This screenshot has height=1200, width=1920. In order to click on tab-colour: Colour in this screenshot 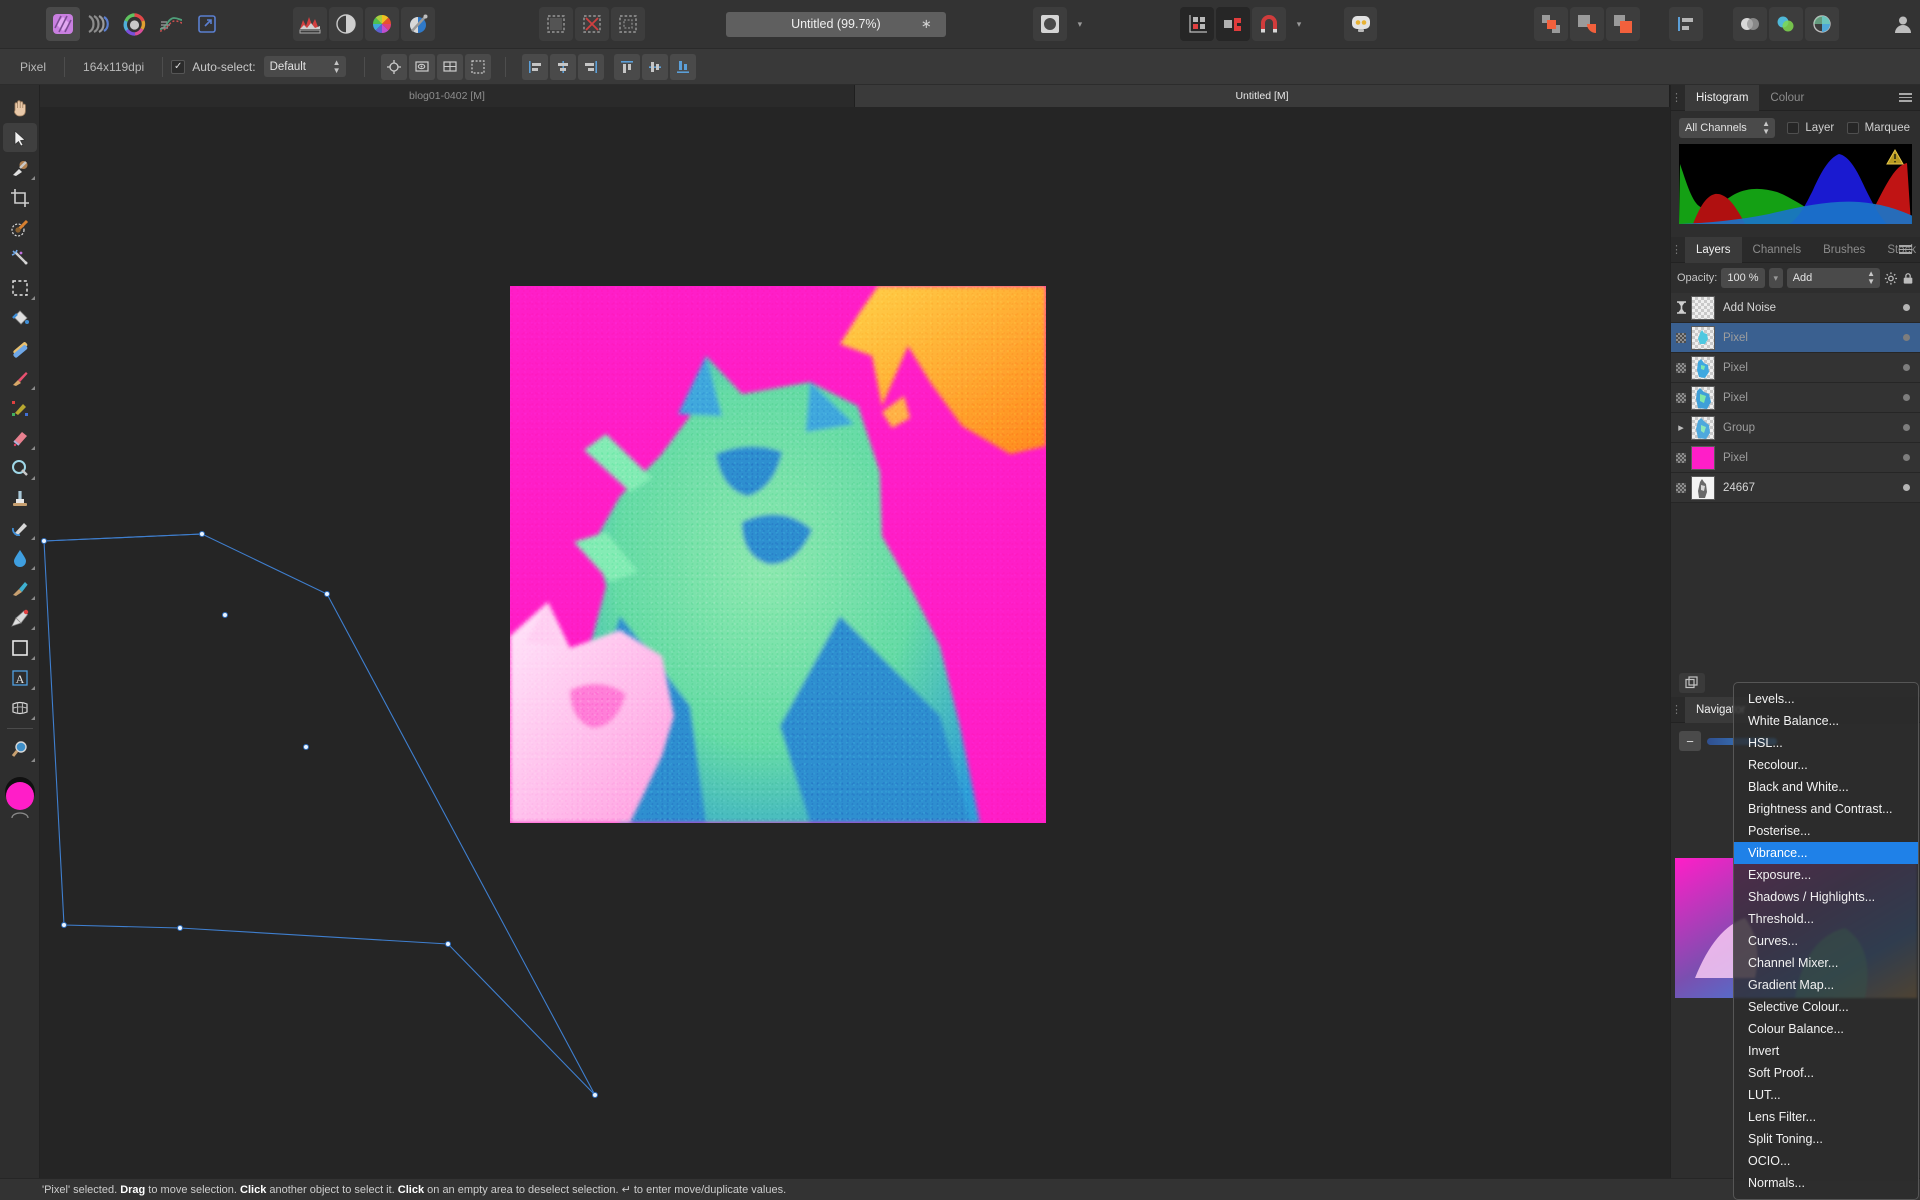, I will do `click(1787, 98)`.